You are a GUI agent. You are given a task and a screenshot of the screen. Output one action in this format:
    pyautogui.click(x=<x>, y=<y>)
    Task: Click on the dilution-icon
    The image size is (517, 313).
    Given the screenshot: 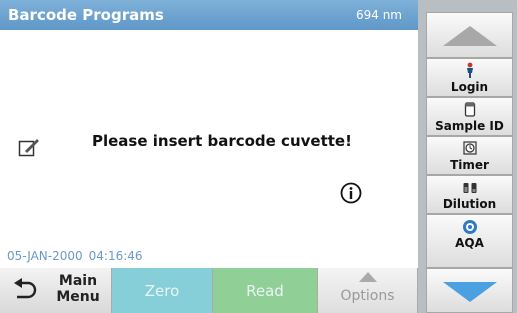 What is the action you would take?
    pyautogui.click(x=470, y=188)
    